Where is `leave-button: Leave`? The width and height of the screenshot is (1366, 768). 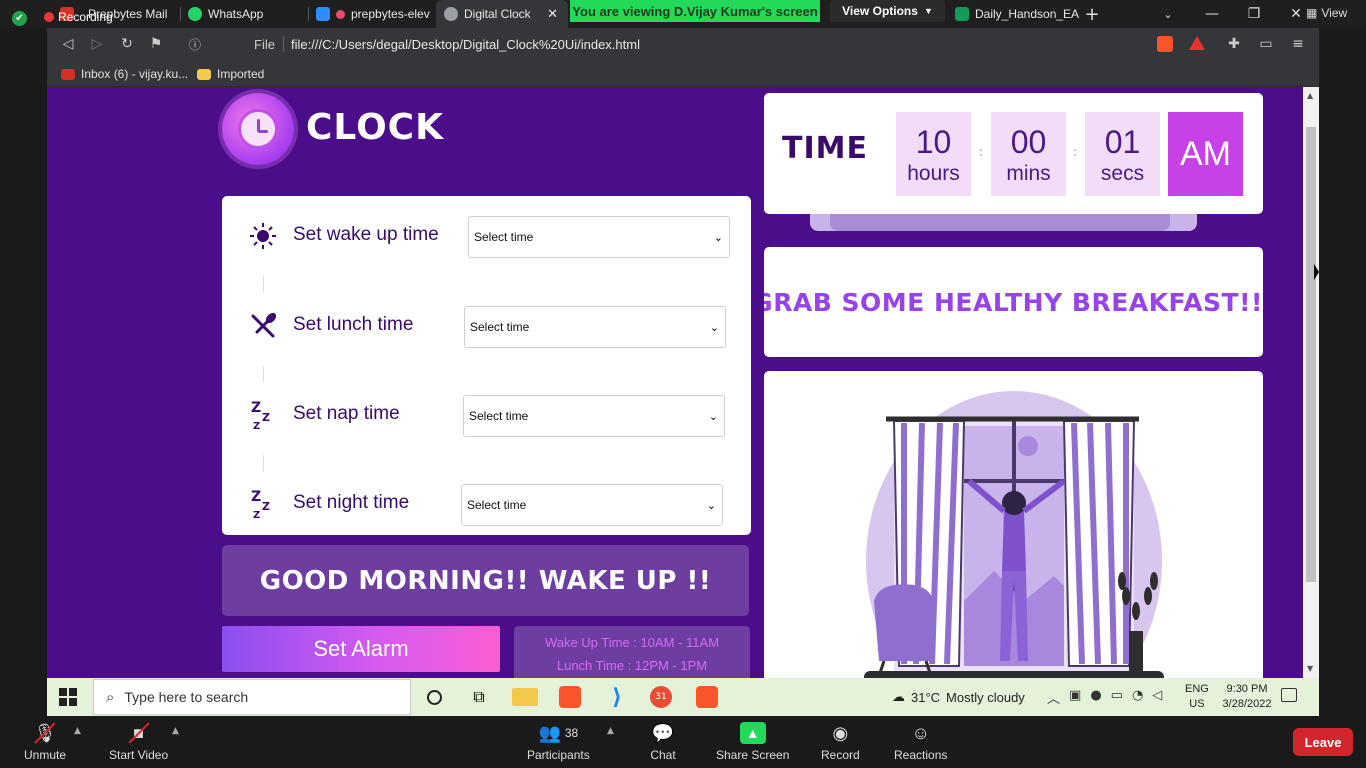 leave-button: Leave is located at coordinates (1323, 742).